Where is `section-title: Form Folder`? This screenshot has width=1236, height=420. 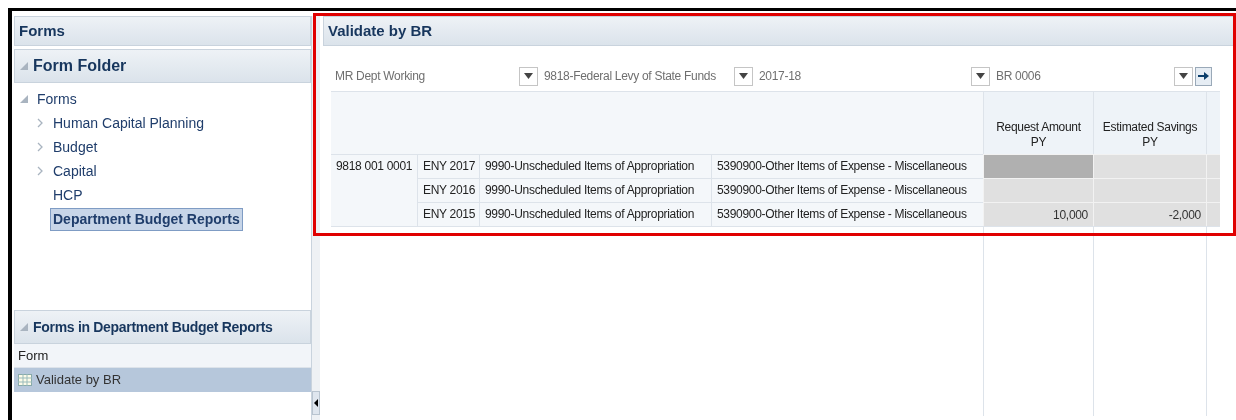
section-title: Form Folder is located at coordinates (80, 66).